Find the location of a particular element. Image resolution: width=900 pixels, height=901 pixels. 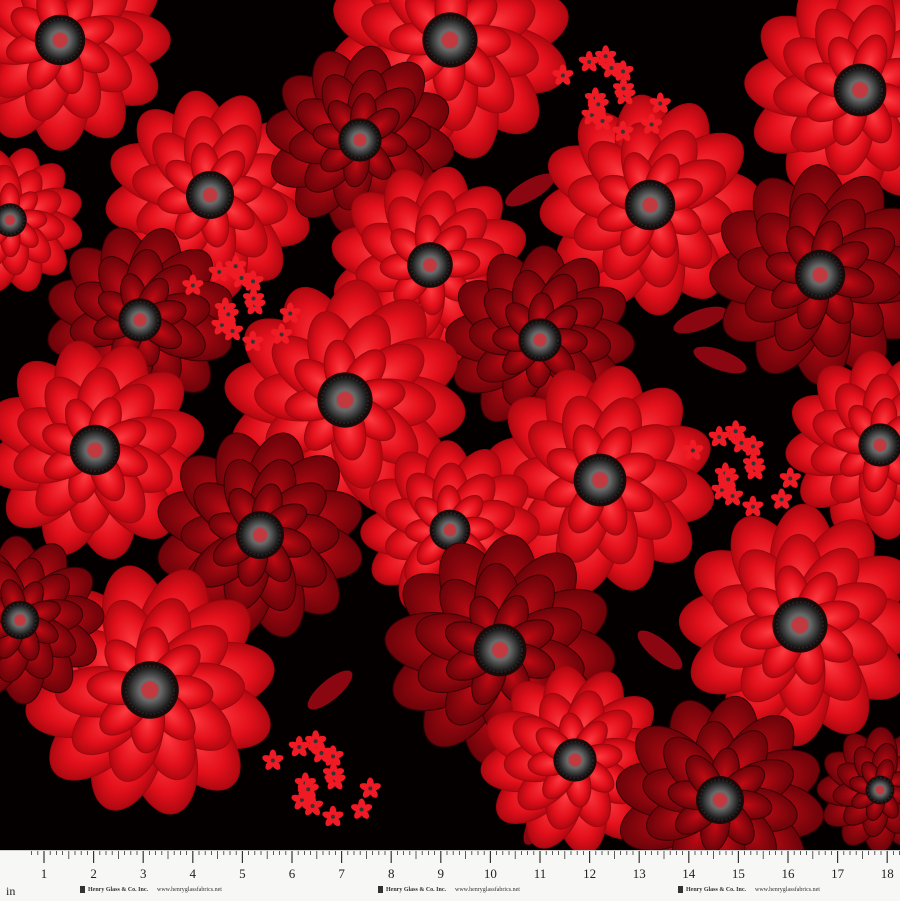

small-flower-cluster is located at coordinates (321, 778).